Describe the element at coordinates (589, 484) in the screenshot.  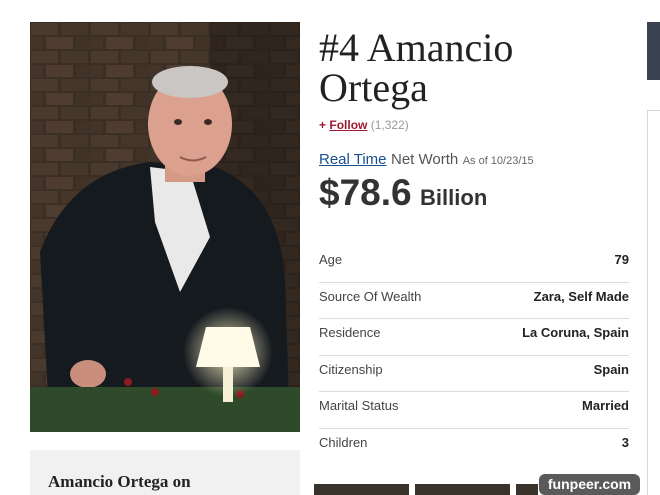
I see `watermark: funpeer.com` at that location.